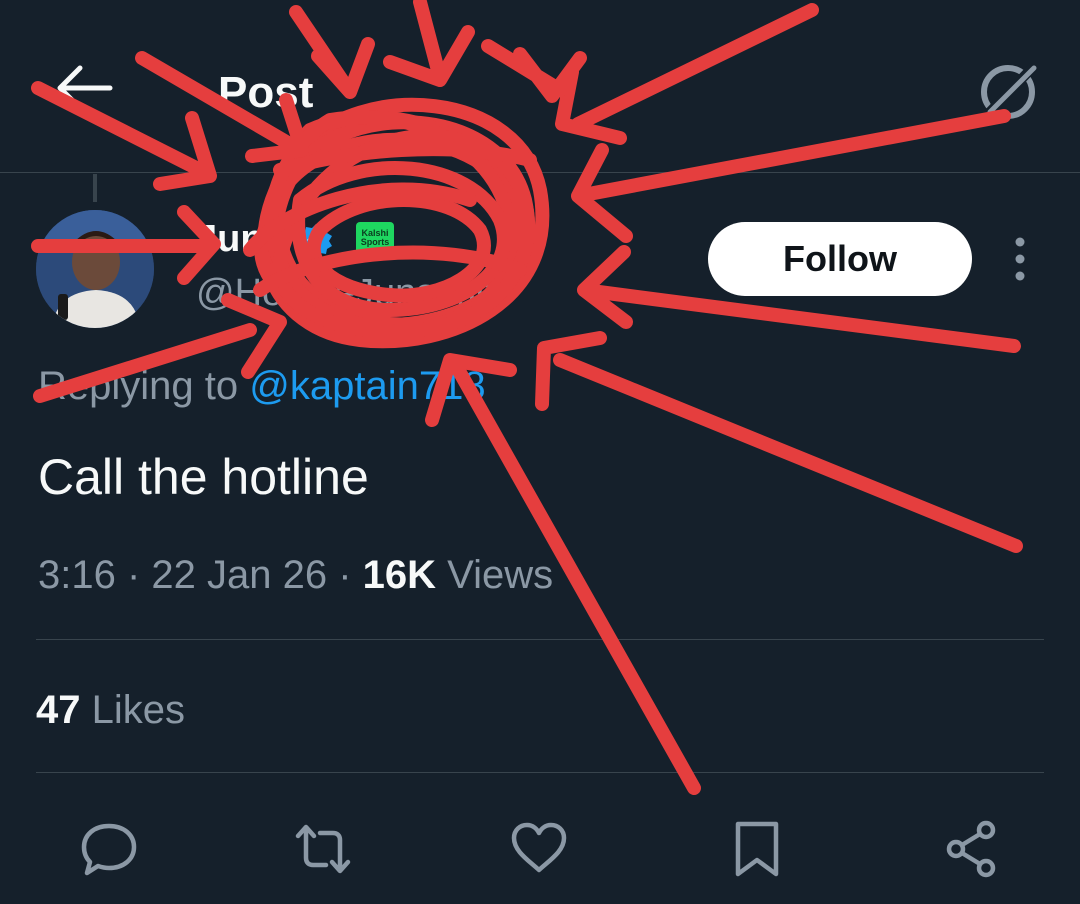 The width and height of the screenshot is (1080, 904). I want to click on display-name: Jun, so click(230, 239).